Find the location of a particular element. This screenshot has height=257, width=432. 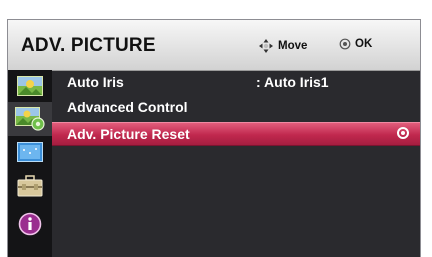

move-hint-label: Move is located at coordinates (293, 46).